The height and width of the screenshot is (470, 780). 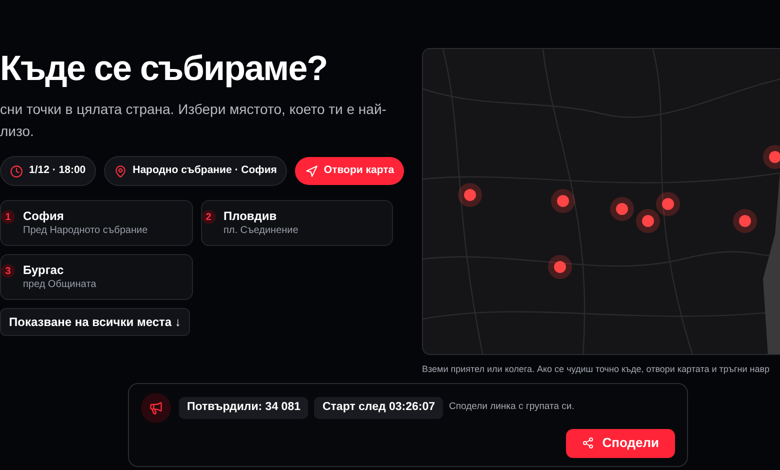 I want to click on location-spot: Пред Народното събрание, so click(x=85, y=231).